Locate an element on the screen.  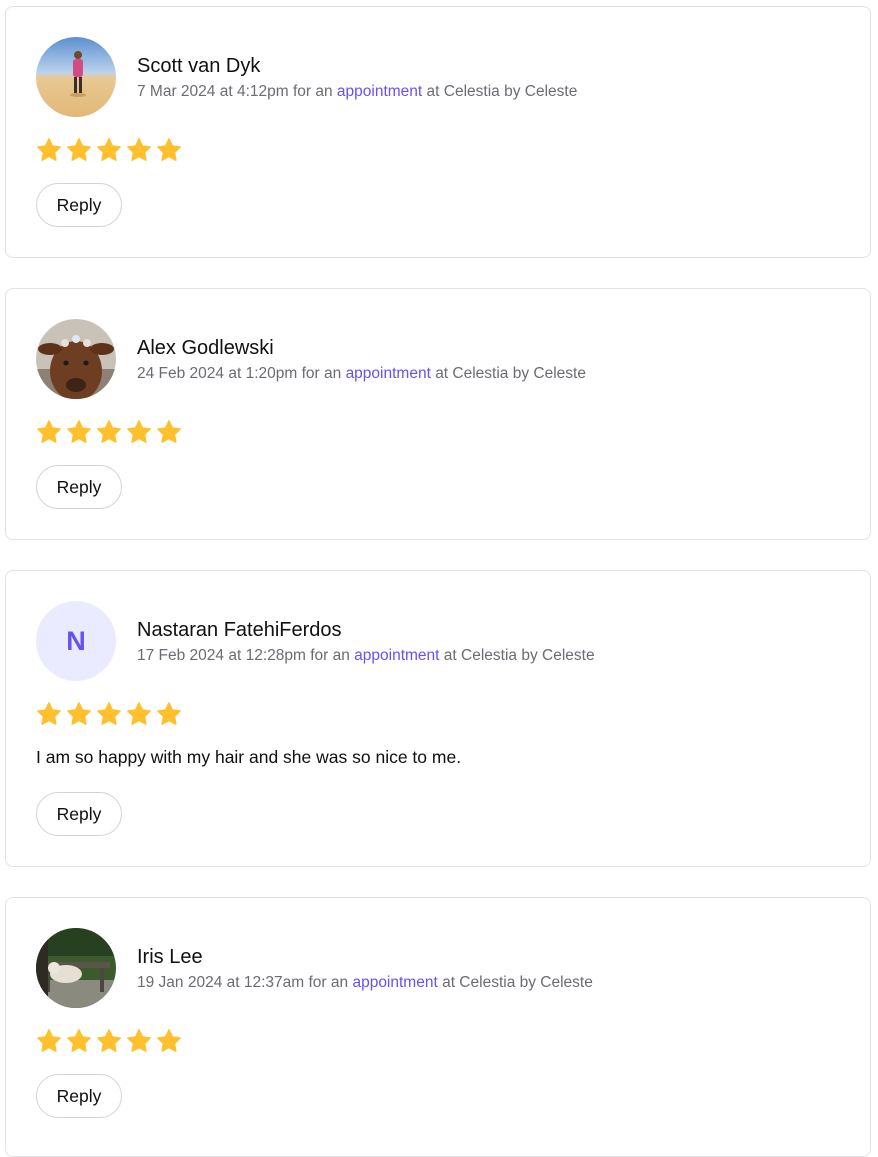
reviewer-name: Alex Godlewski is located at coordinates (205, 348).